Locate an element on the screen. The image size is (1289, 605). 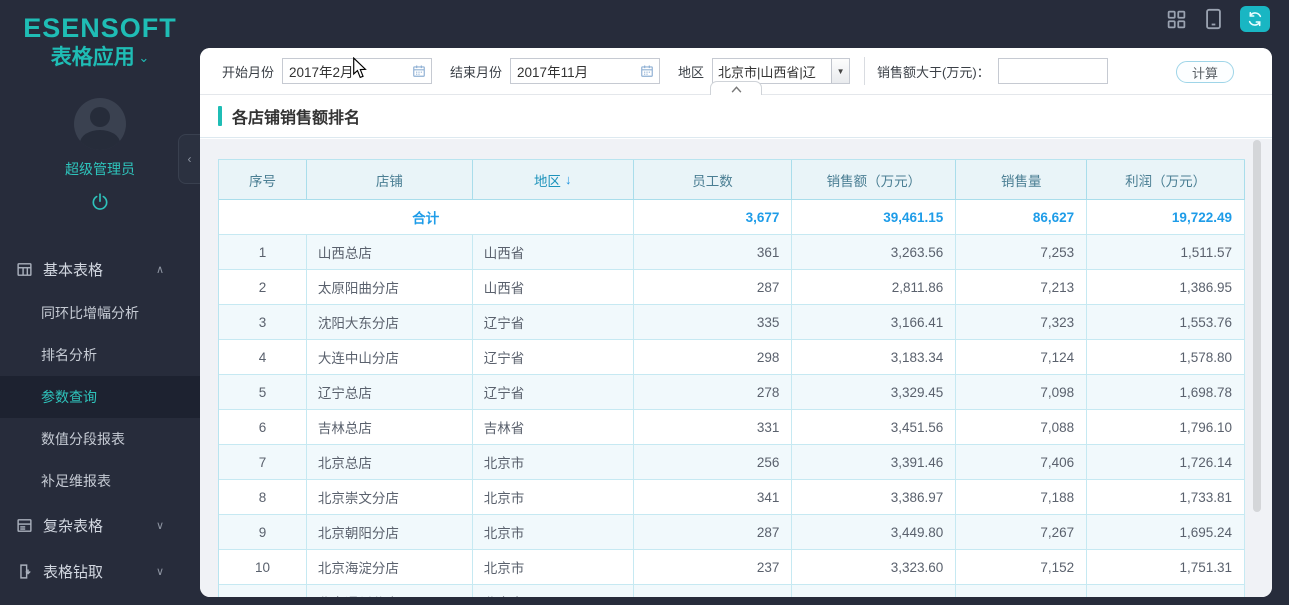
menu-label: 表格钻取 is located at coordinates (73, 572).